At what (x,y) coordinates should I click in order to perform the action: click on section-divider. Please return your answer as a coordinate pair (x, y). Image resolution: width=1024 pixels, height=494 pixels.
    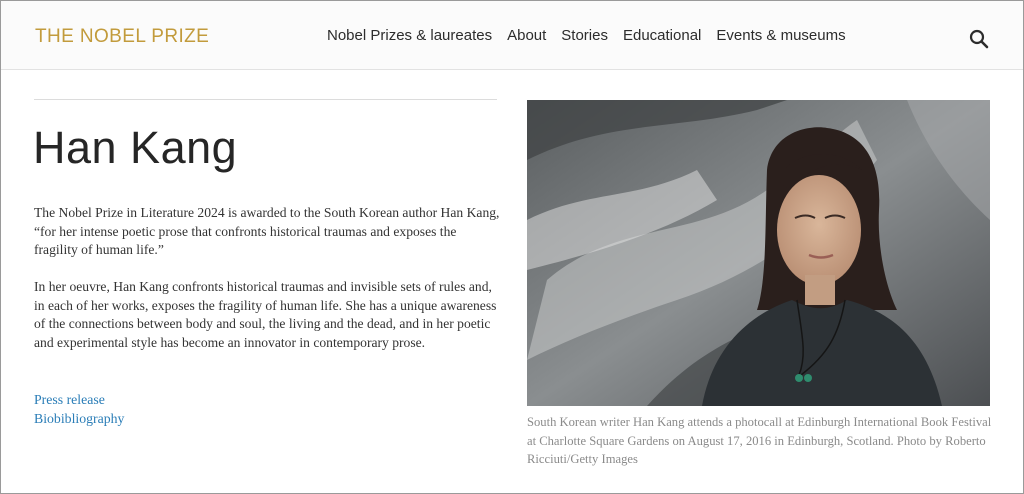
    Looking at the image, I should click on (265, 99).